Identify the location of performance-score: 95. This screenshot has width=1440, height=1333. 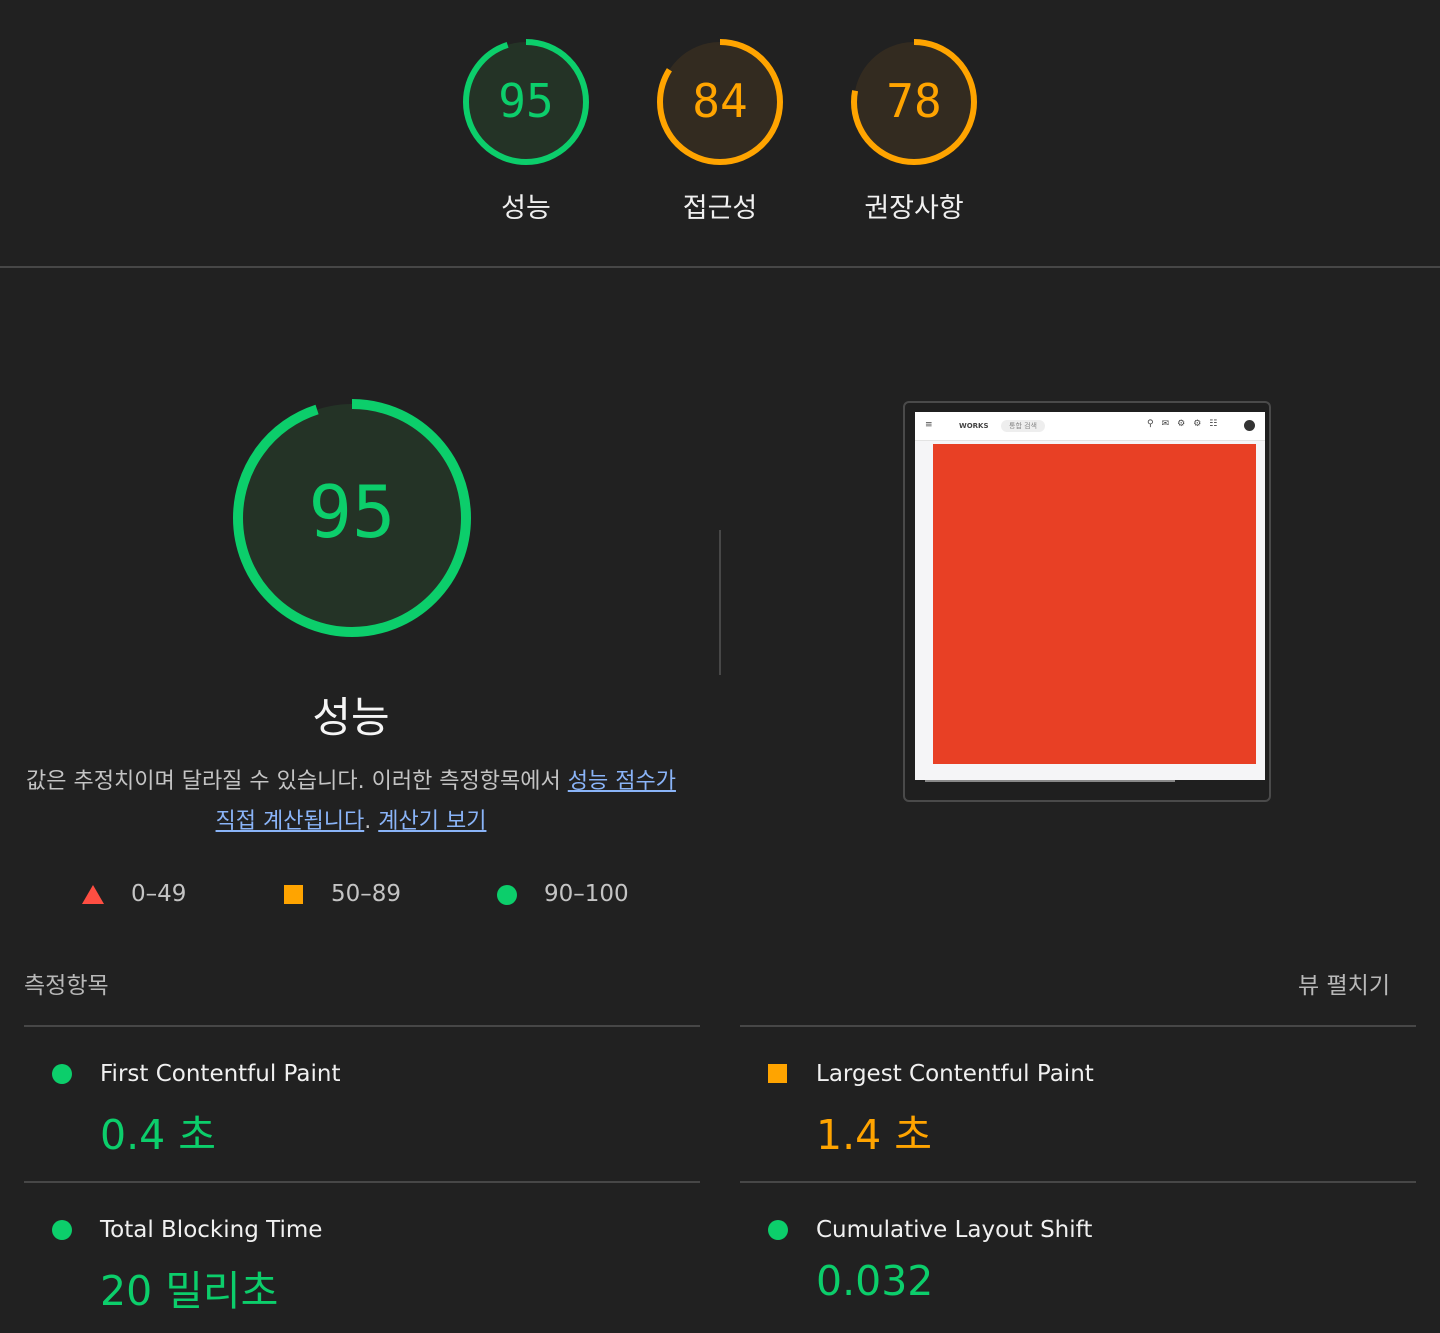
(352, 512).